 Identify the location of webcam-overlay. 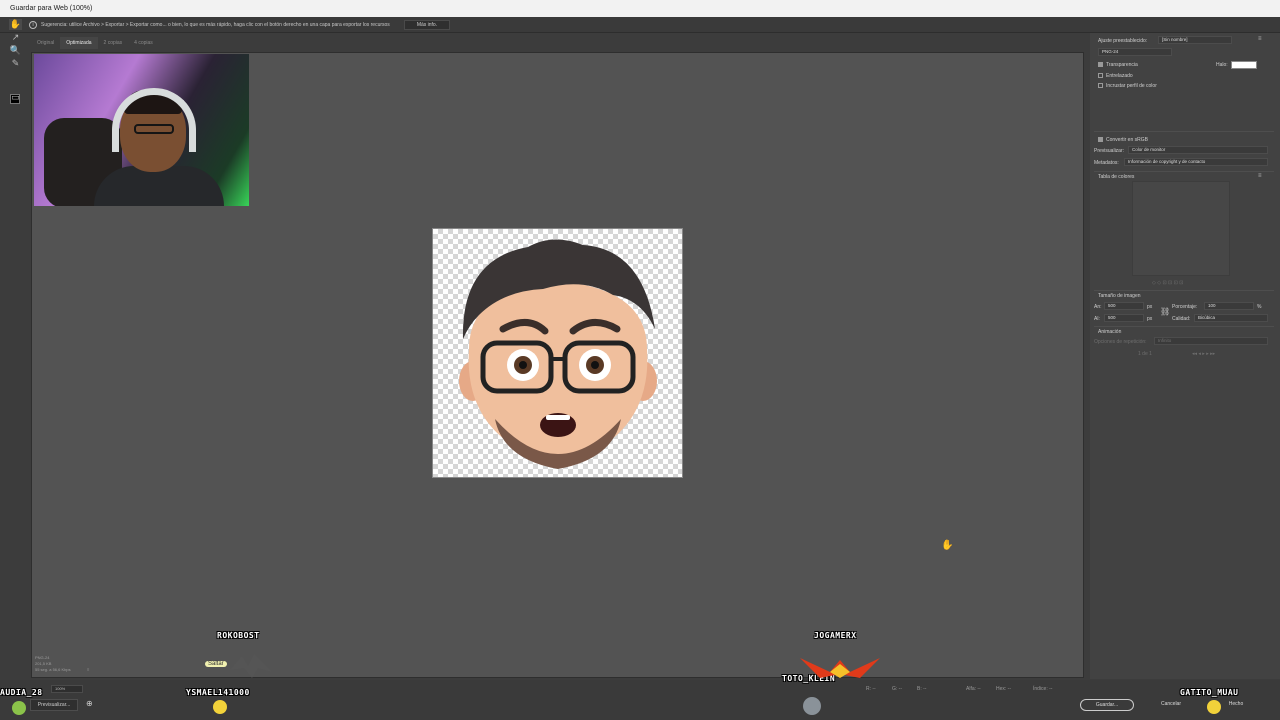
(141, 130).